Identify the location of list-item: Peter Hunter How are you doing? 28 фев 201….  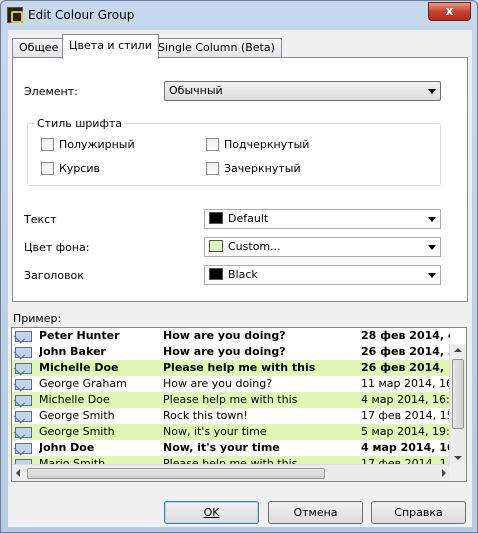
(231, 336).